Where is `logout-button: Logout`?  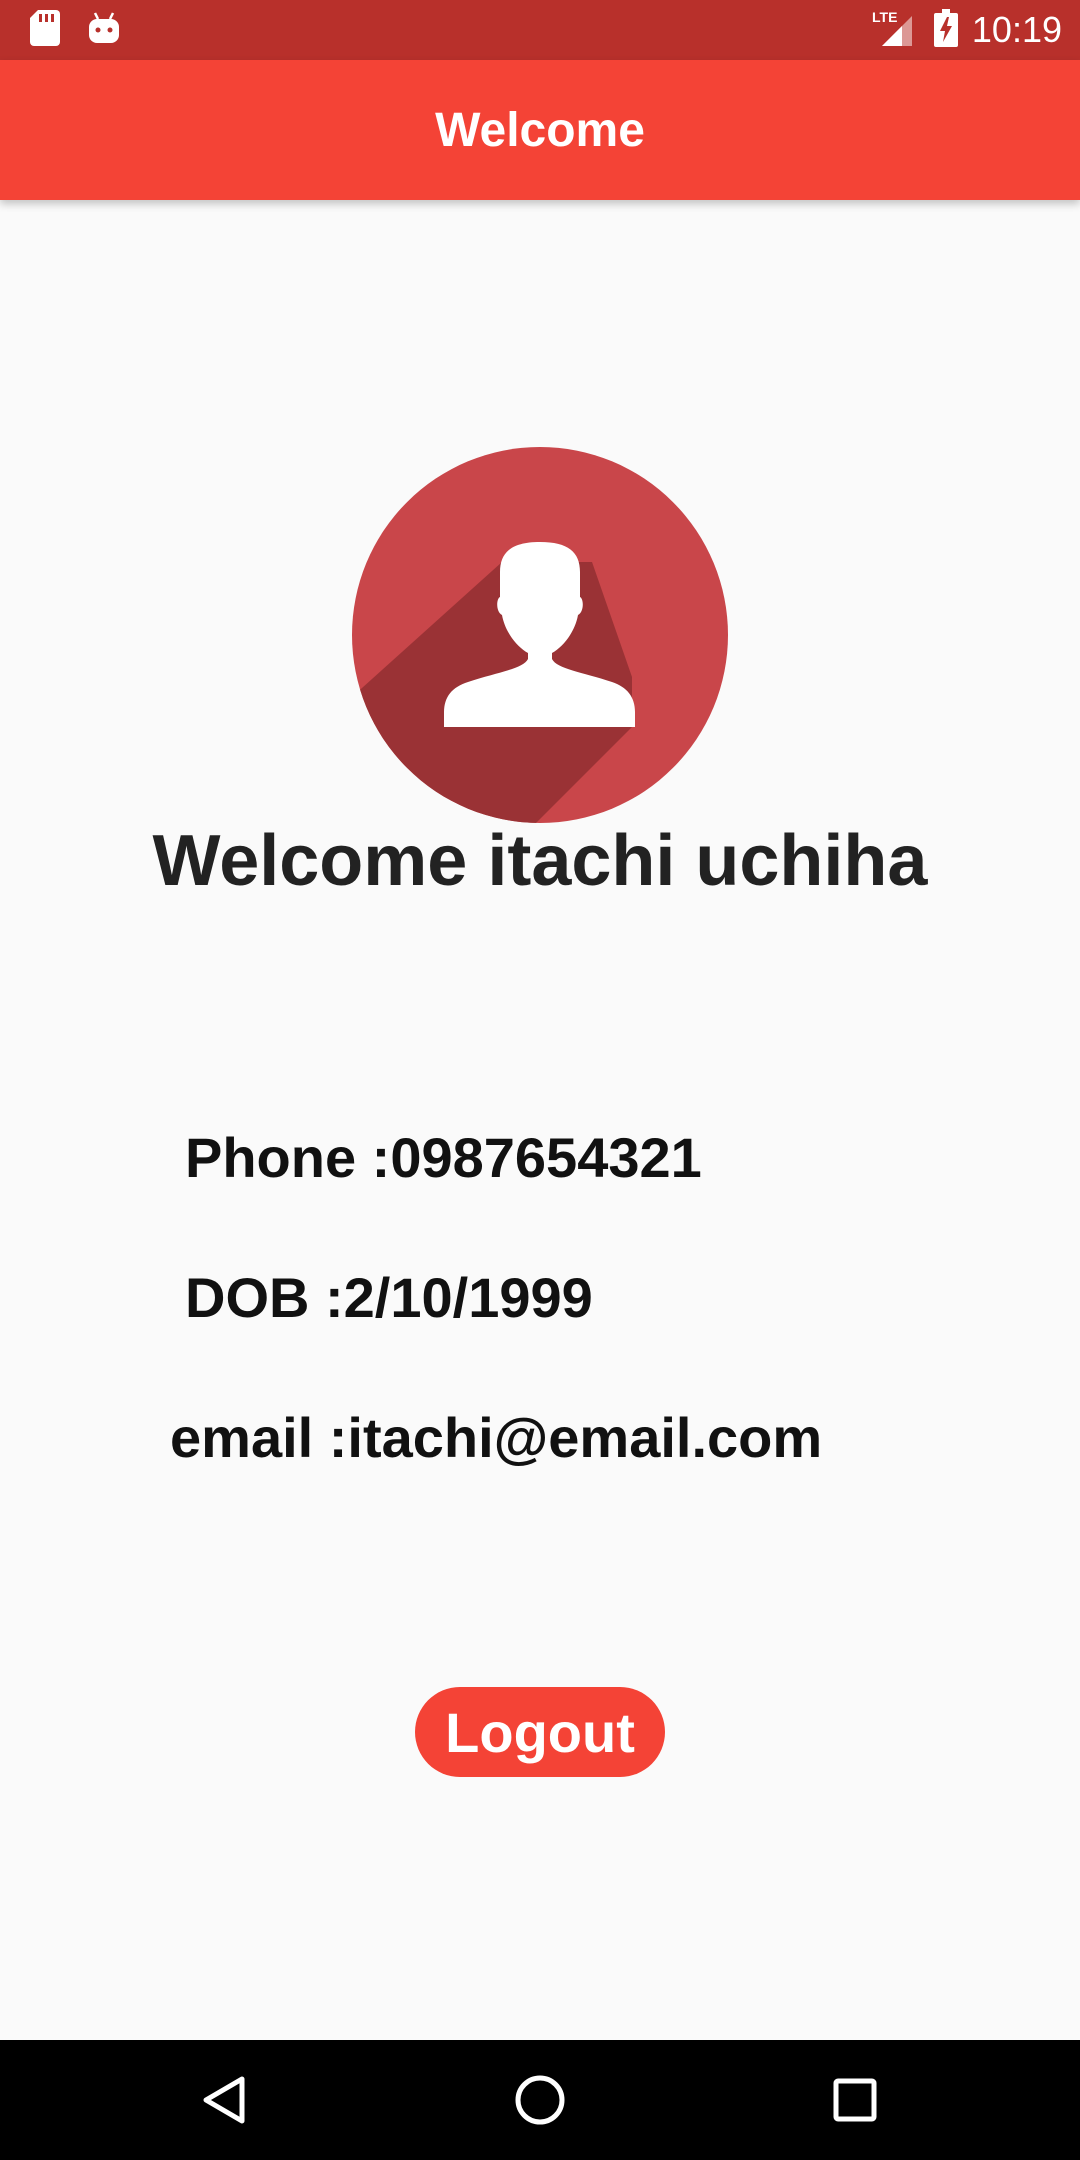
logout-button: Logout is located at coordinates (540, 1732).